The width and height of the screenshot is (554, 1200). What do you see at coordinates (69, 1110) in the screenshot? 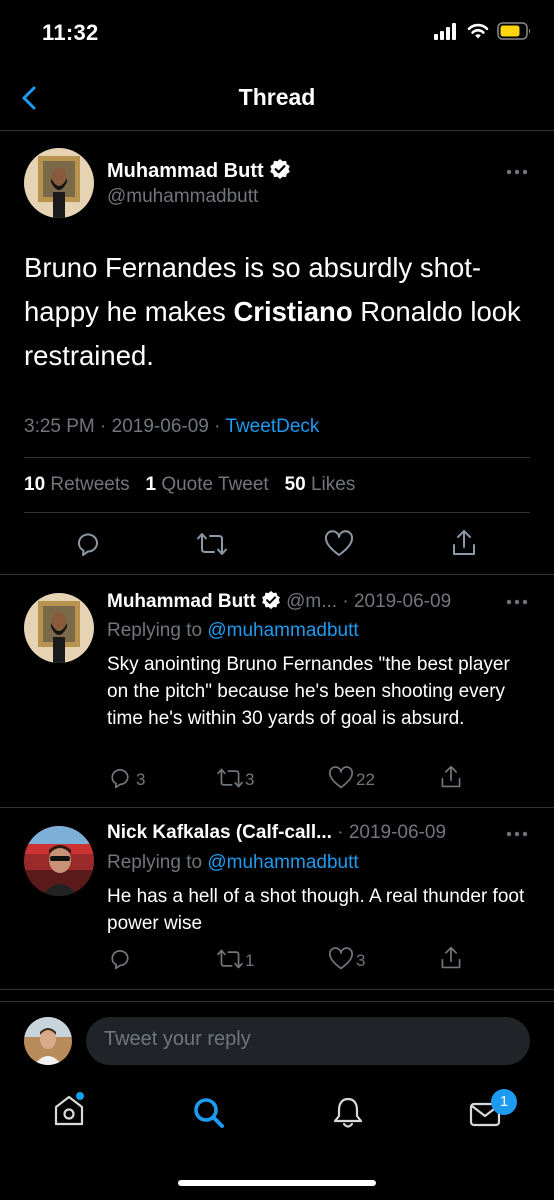
I see `home-icon` at bounding box center [69, 1110].